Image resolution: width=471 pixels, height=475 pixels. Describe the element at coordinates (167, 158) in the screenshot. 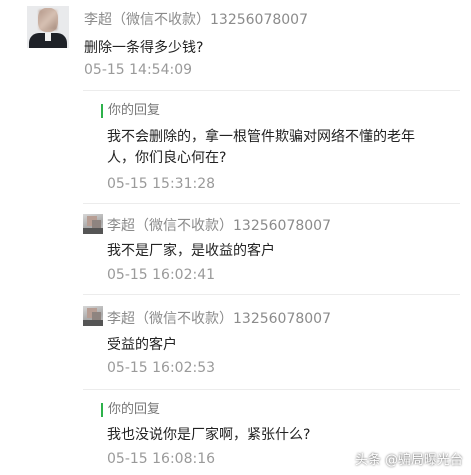

I see `reply-text-line: 人，你们良心何在?` at that location.